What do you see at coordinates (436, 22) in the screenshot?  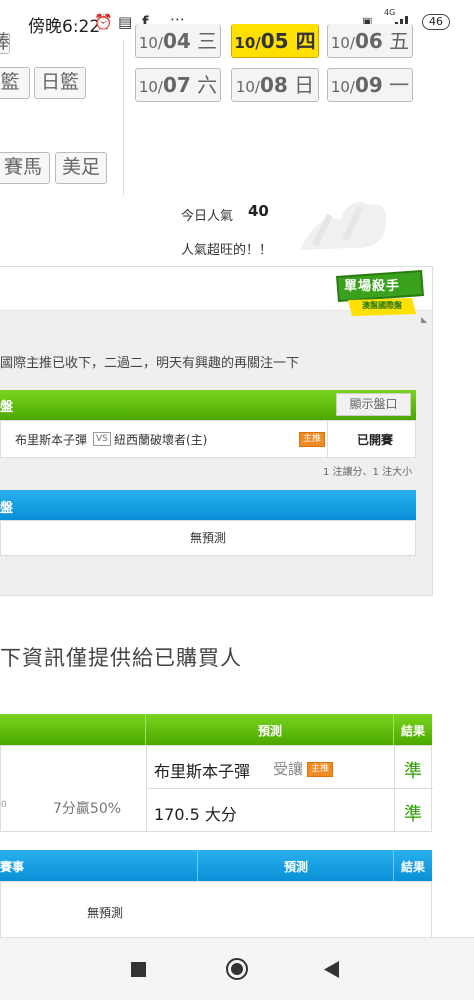 I see `battery-indicator: 46` at bounding box center [436, 22].